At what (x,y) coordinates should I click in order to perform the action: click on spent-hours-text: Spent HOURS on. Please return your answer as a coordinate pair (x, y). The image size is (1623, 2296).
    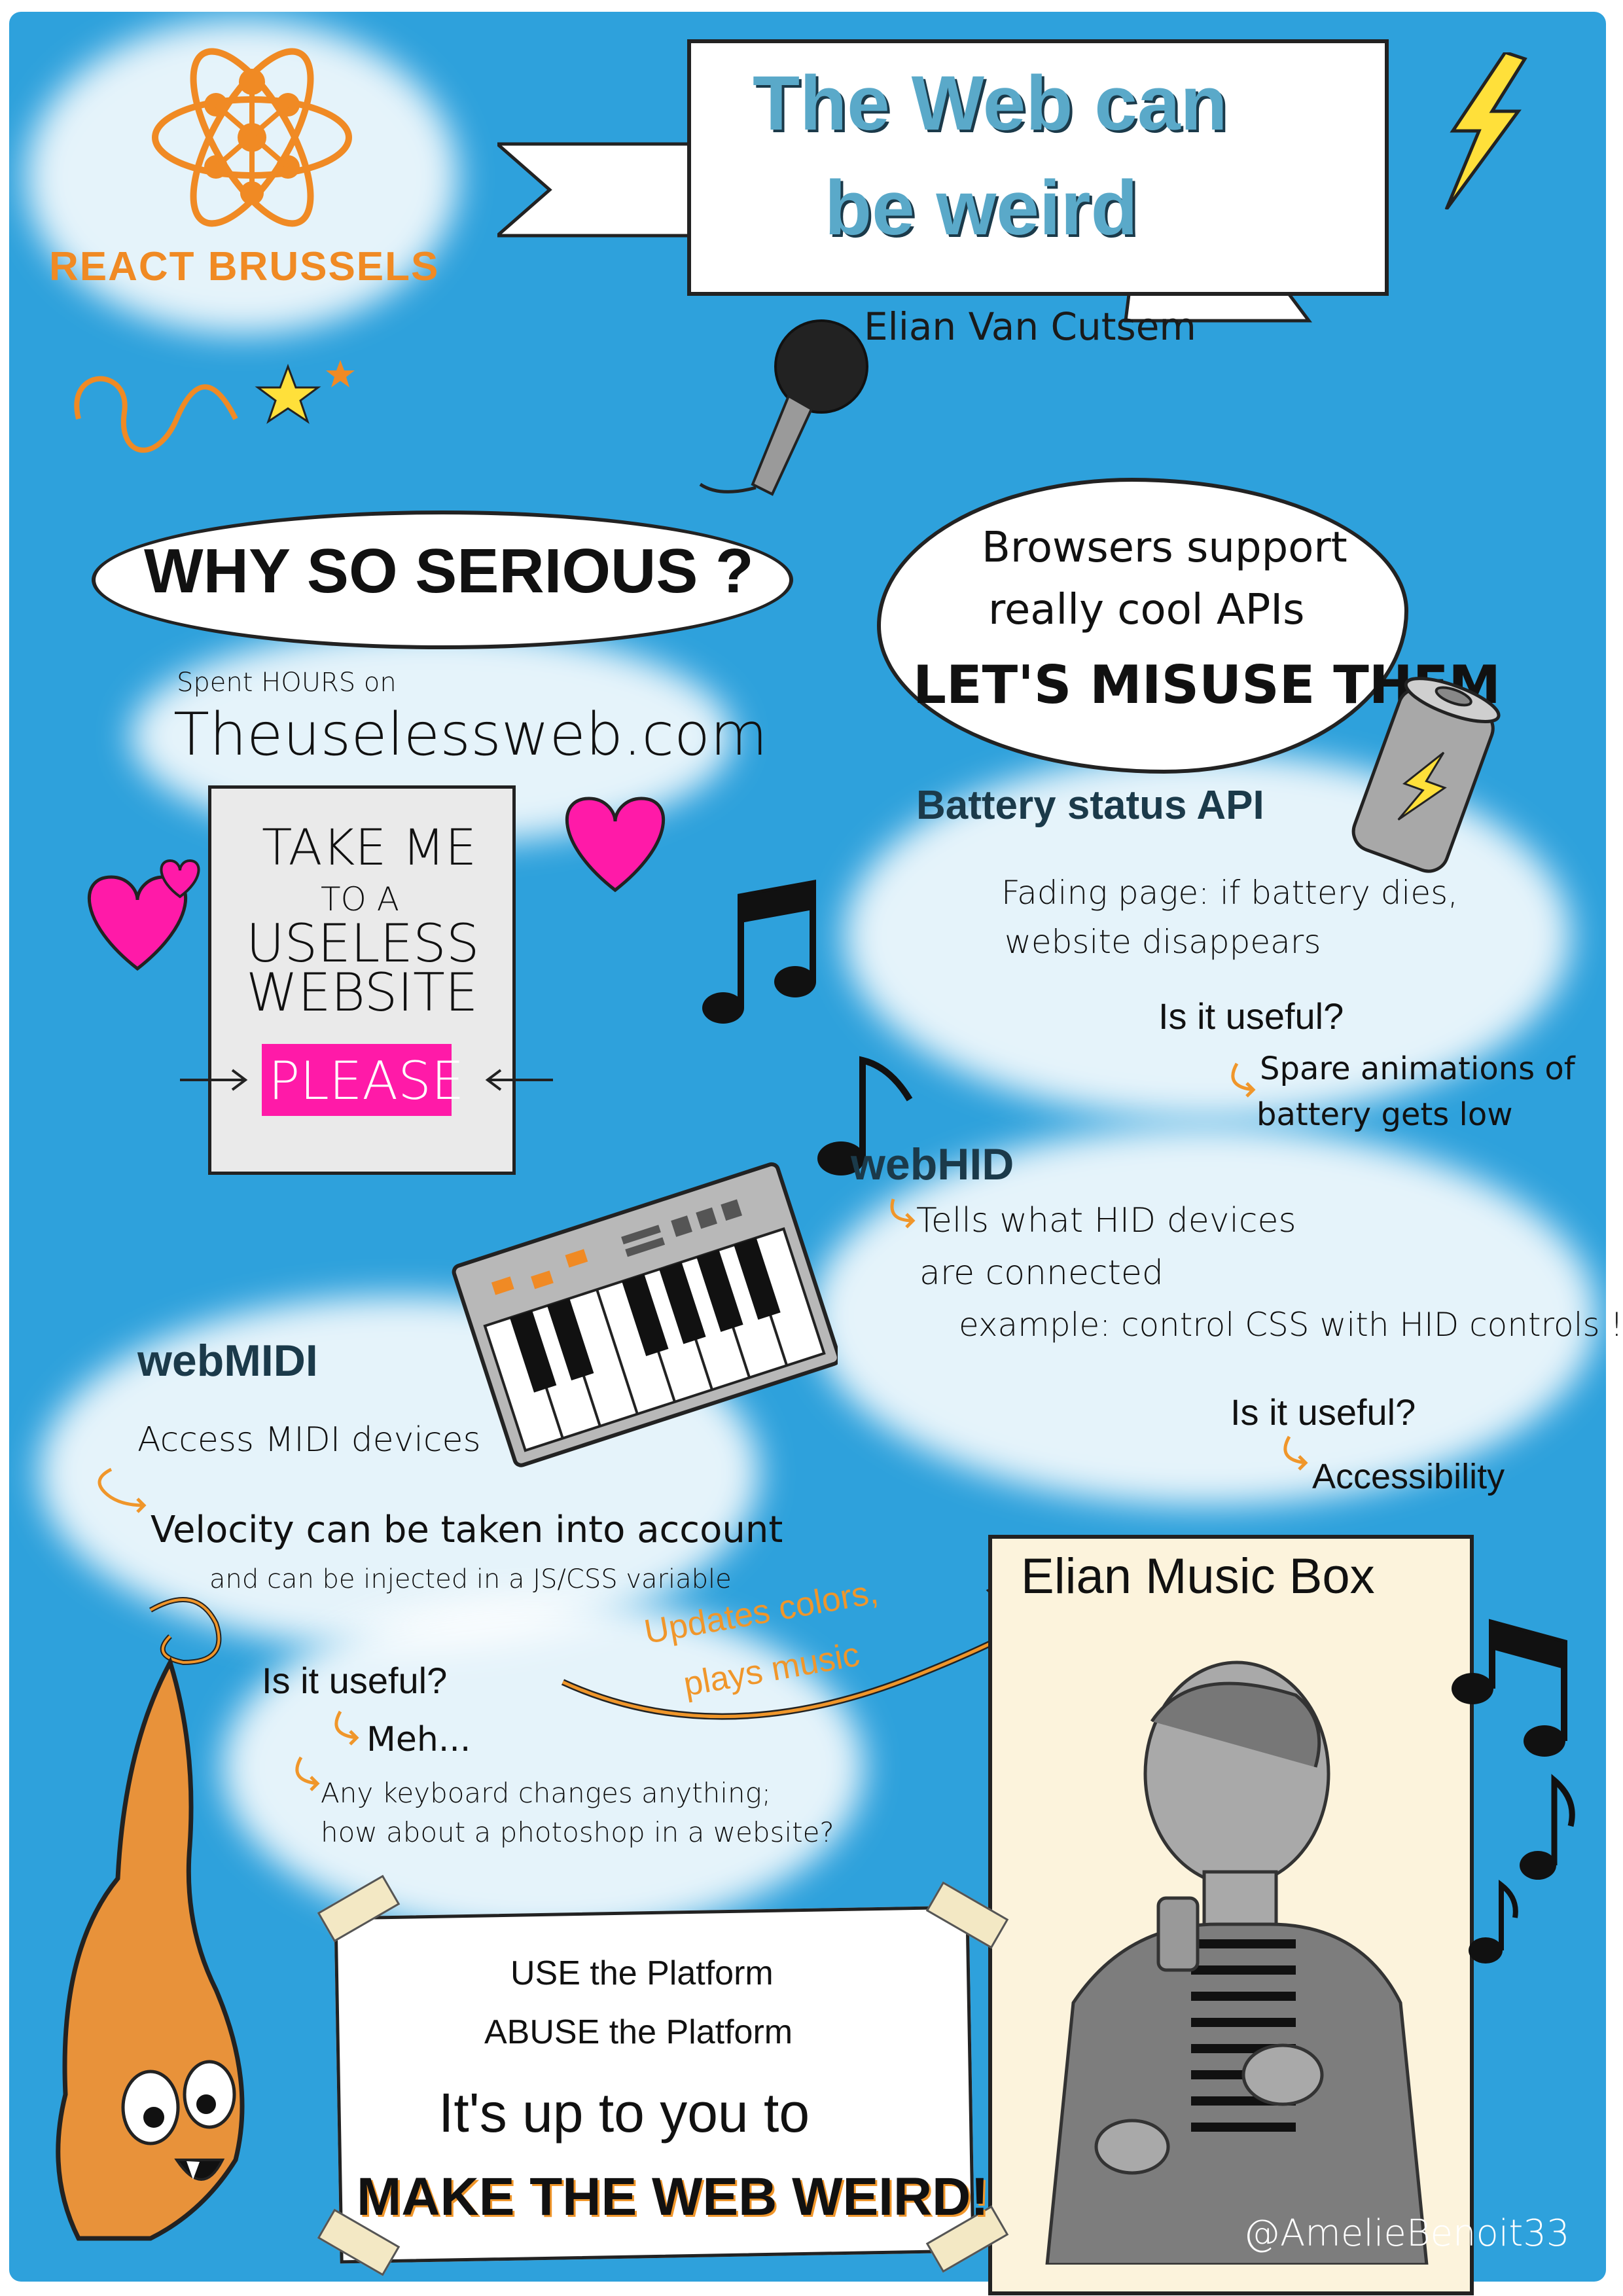
    Looking at the image, I should click on (287, 683).